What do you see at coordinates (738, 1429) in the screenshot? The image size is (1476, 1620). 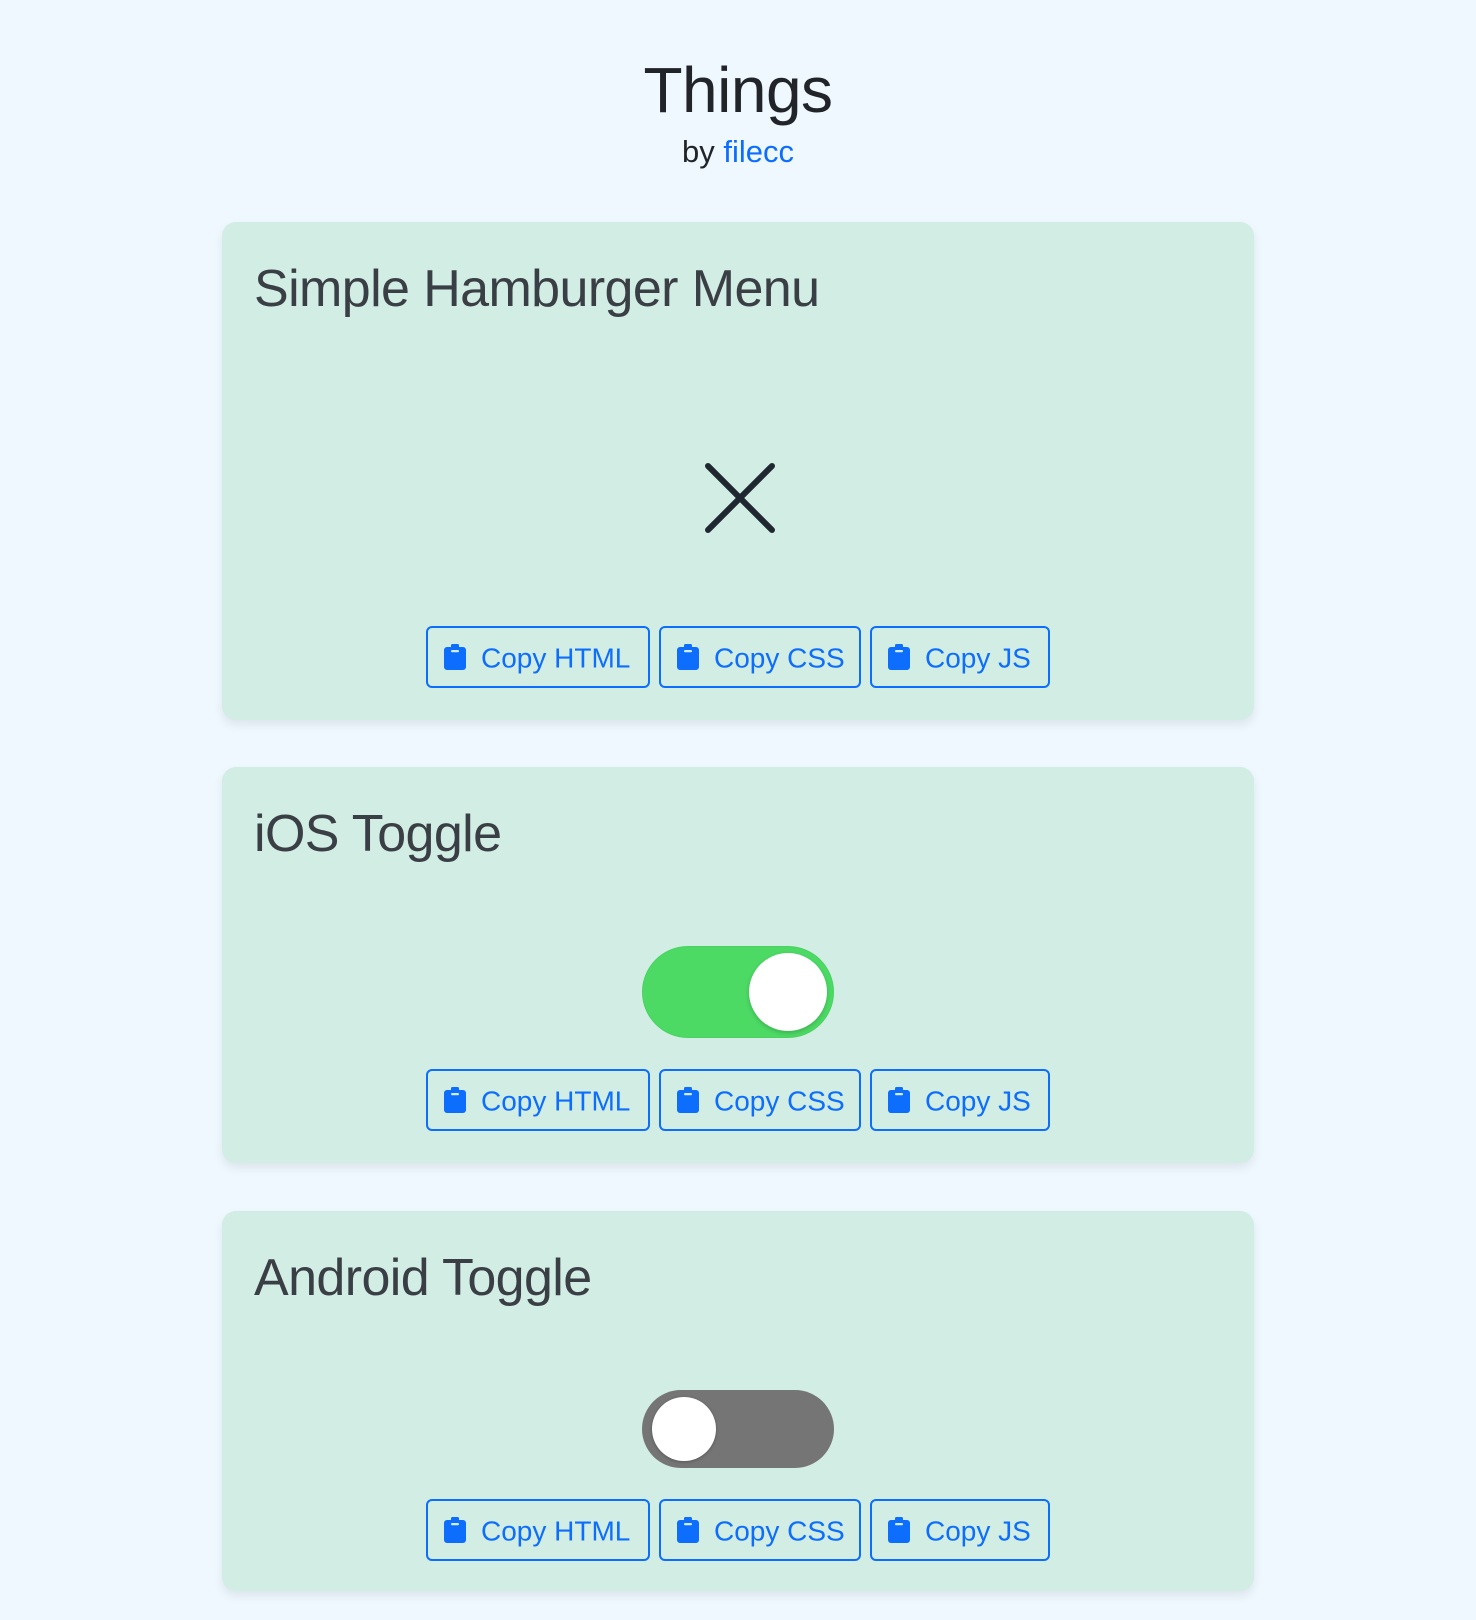 I see `android-toggle-switch` at bounding box center [738, 1429].